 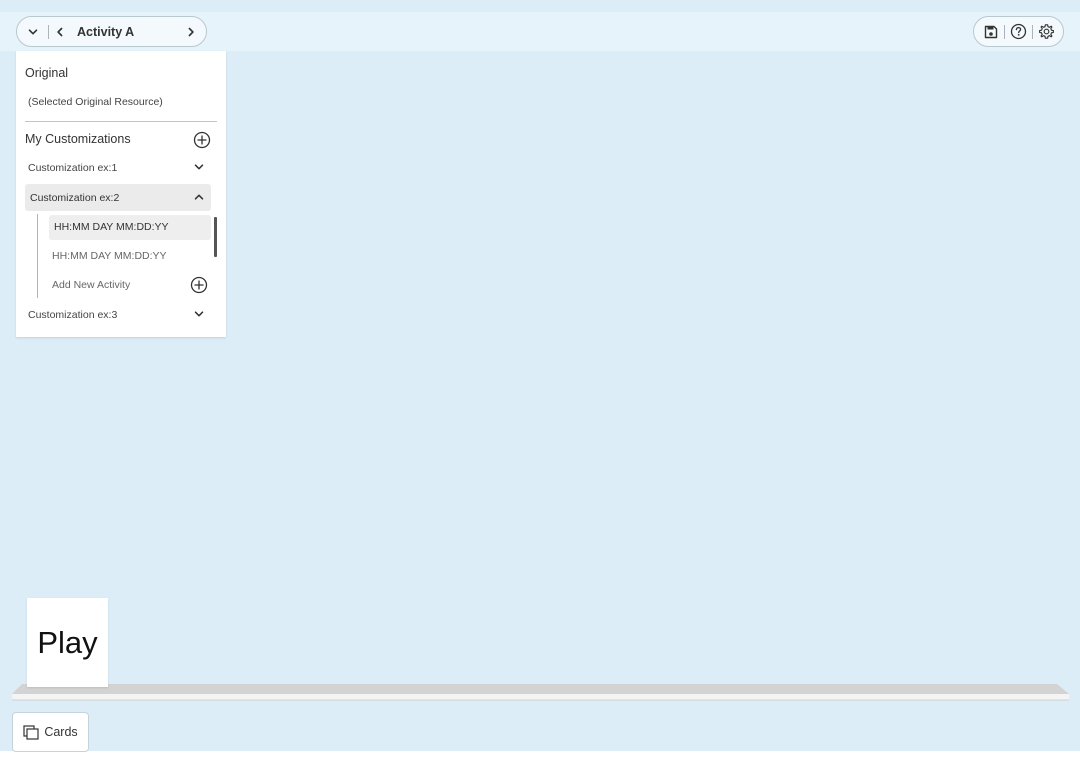 I want to click on collapse-panel-button, so click(x=33, y=32).